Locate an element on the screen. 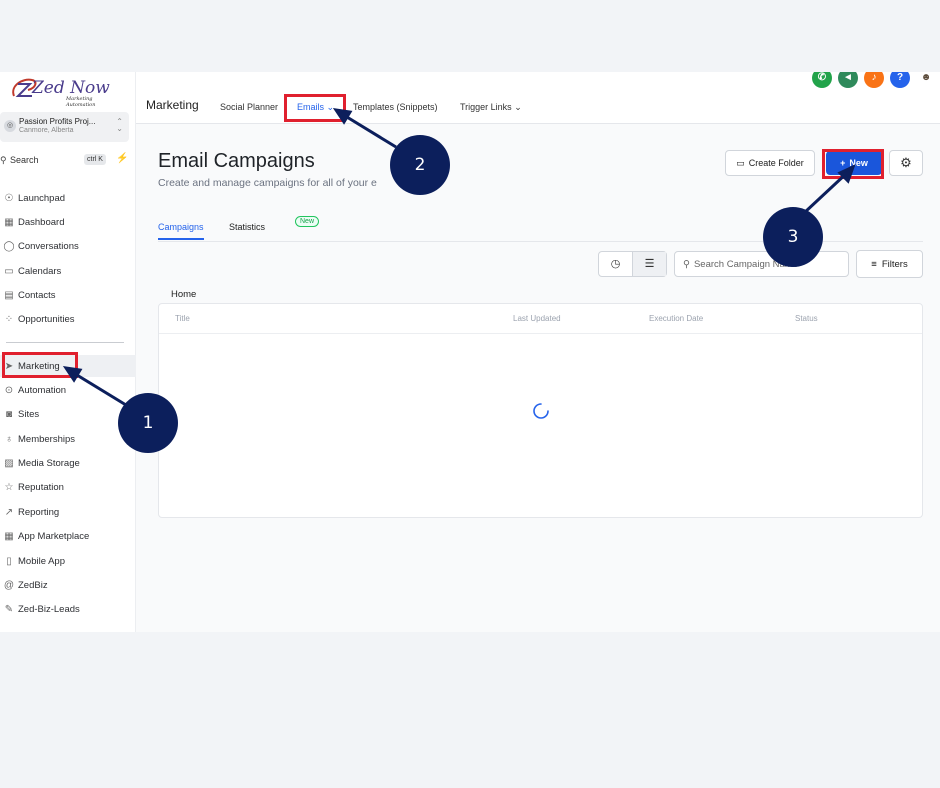 This screenshot has height=788, width=940. loading-spinner-icon is located at coordinates (541, 411).